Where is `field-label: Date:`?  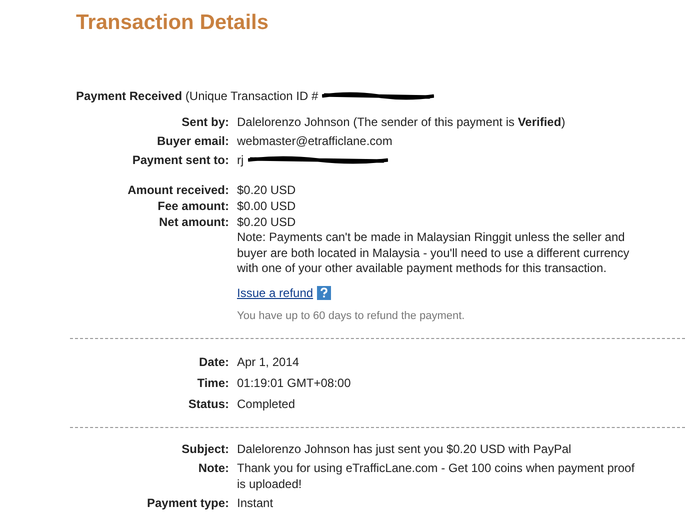 field-label: Date: is located at coordinates (213, 362).